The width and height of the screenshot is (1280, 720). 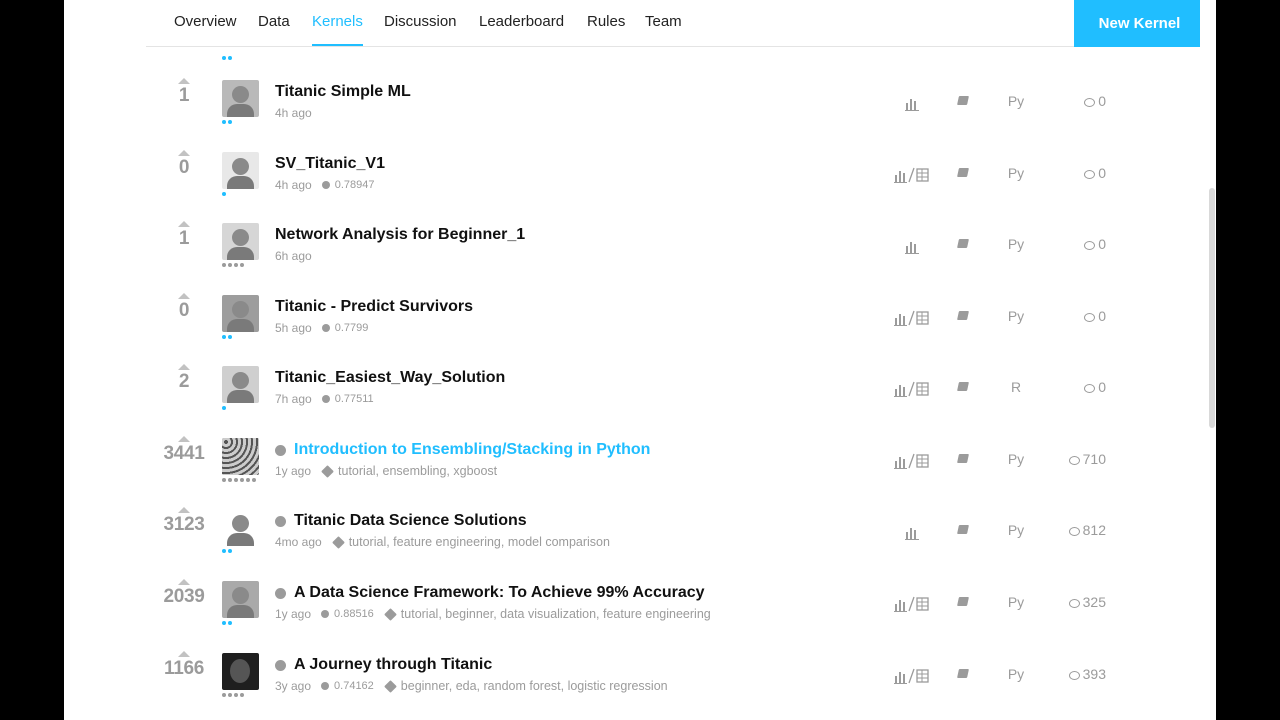 What do you see at coordinates (1016, 387) in the screenshot?
I see `language-label: R` at bounding box center [1016, 387].